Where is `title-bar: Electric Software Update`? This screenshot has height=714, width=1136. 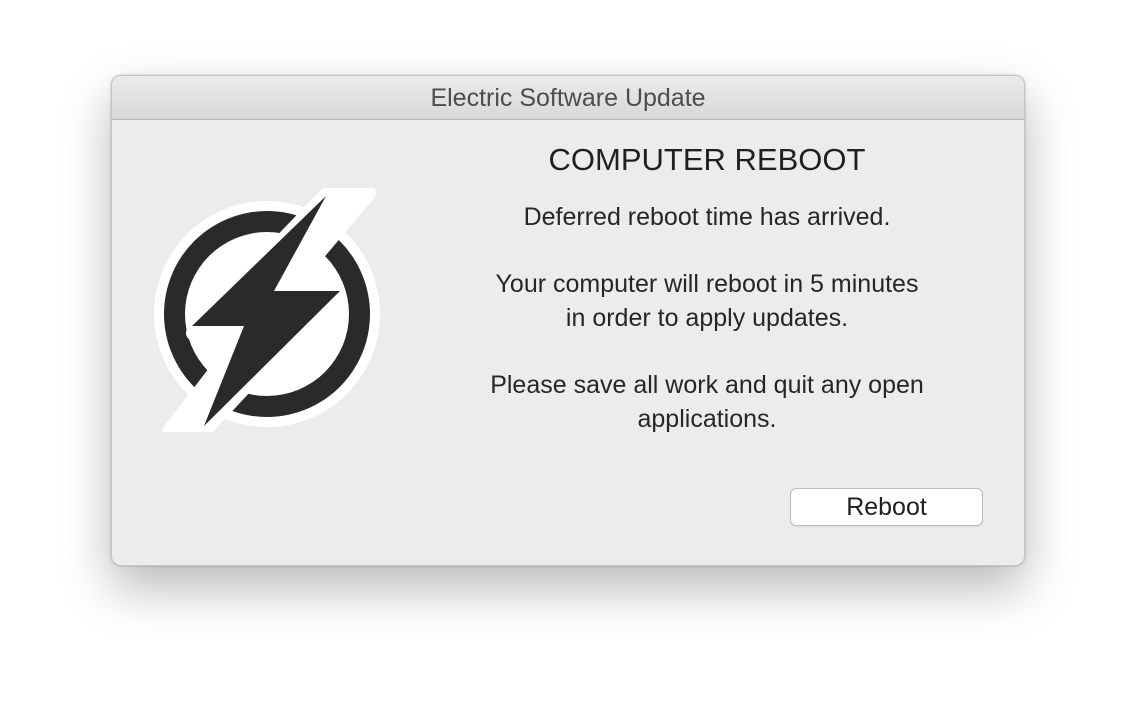
title-bar: Electric Software Update is located at coordinates (568, 98).